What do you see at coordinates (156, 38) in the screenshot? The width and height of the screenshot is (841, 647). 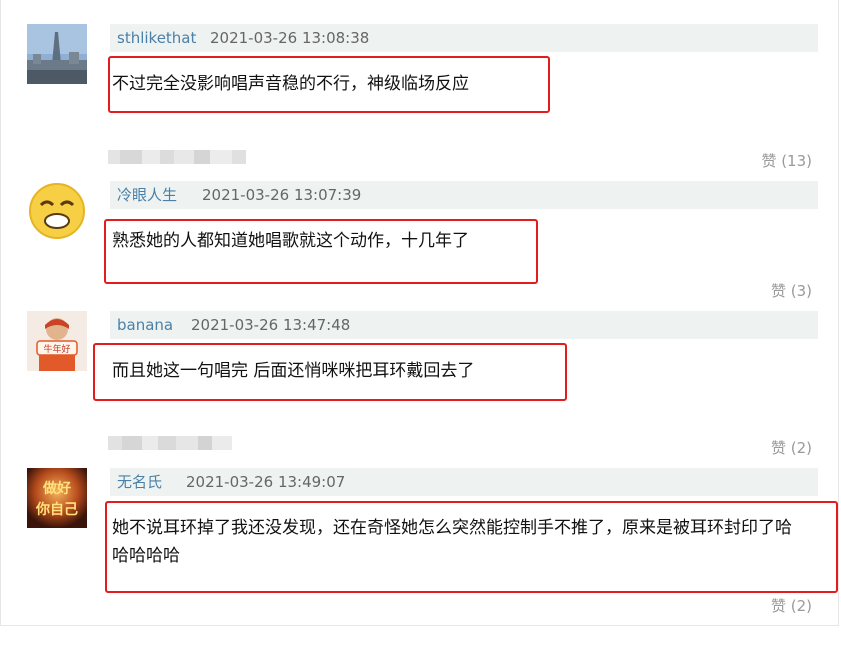 I see `username: sthlikethat` at bounding box center [156, 38].